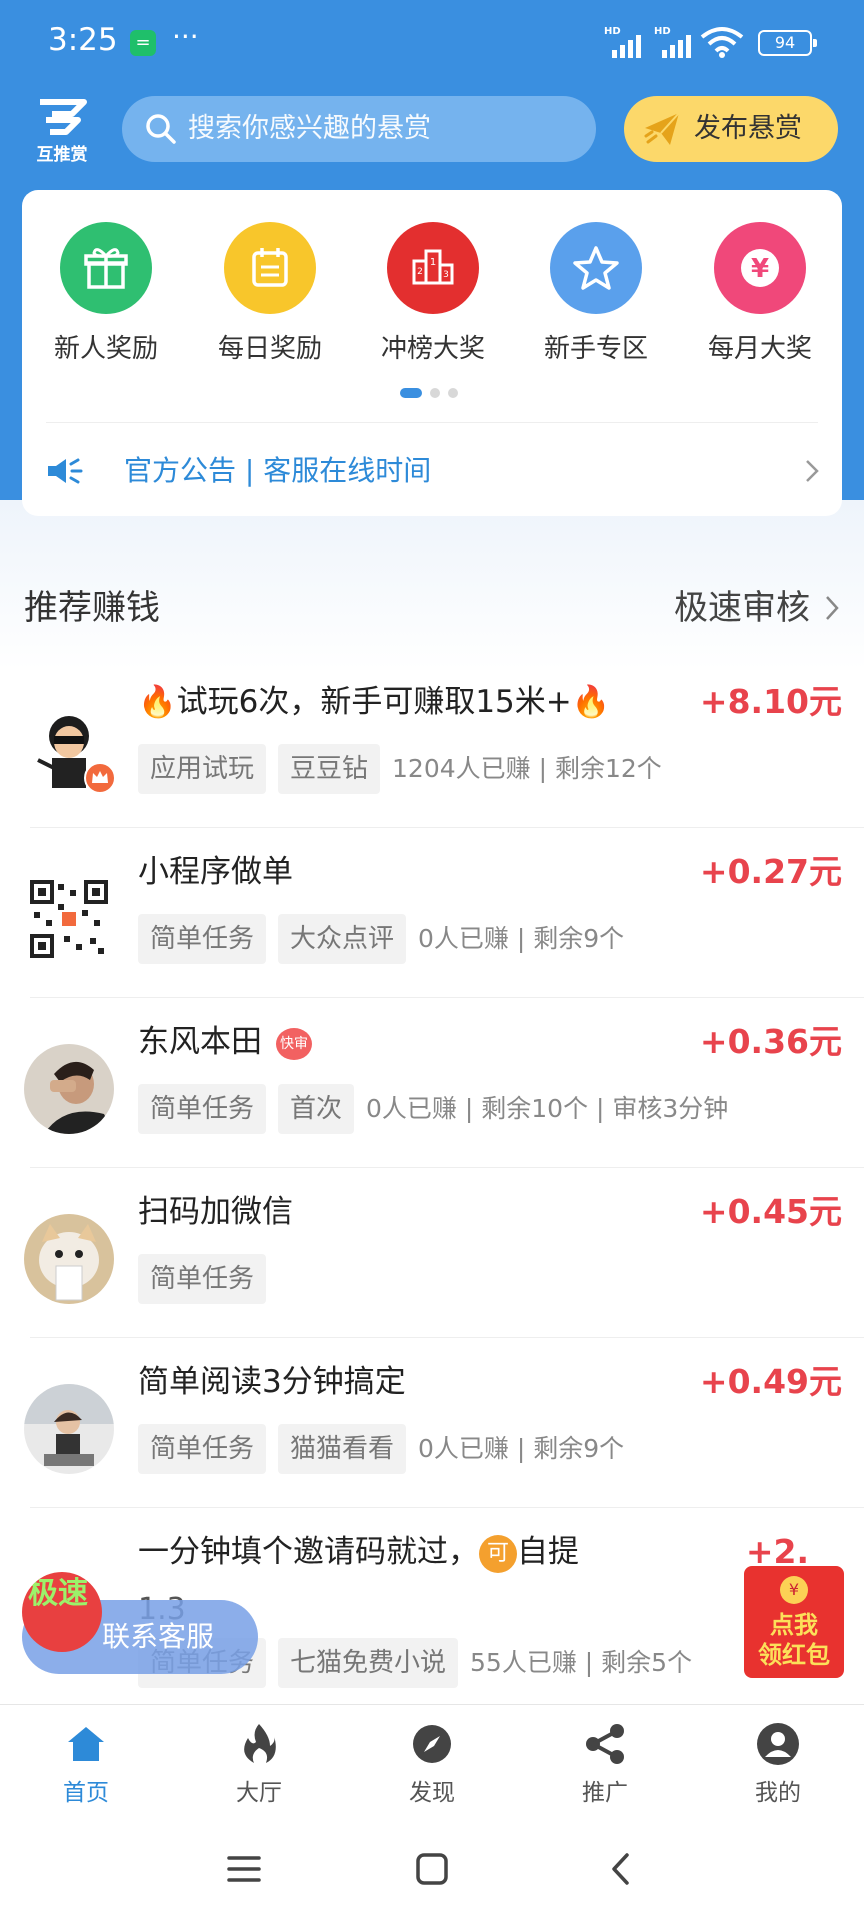  I want to click on task-tag: 七猫免费小说, so click(368, 1663).